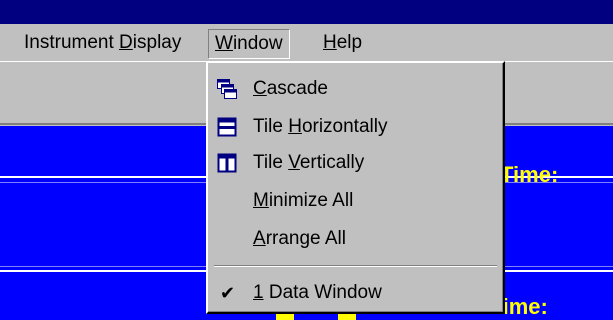 Image resolution: width=613 pixels, height=320 pixels. Describe the element at coordinates (529, 174) in the screenshot. I see `time-label: Time:` at that location.